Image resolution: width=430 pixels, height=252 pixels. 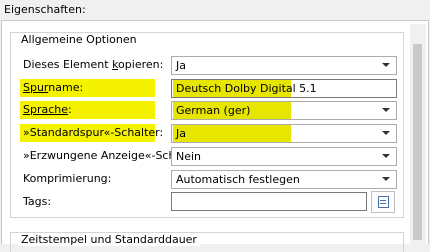 What do you see at coordinates (109, 239) in the screenshot?
I see `timestamps-title: Zeitstempel und Standarddauer` at bounding box center [109, 239].